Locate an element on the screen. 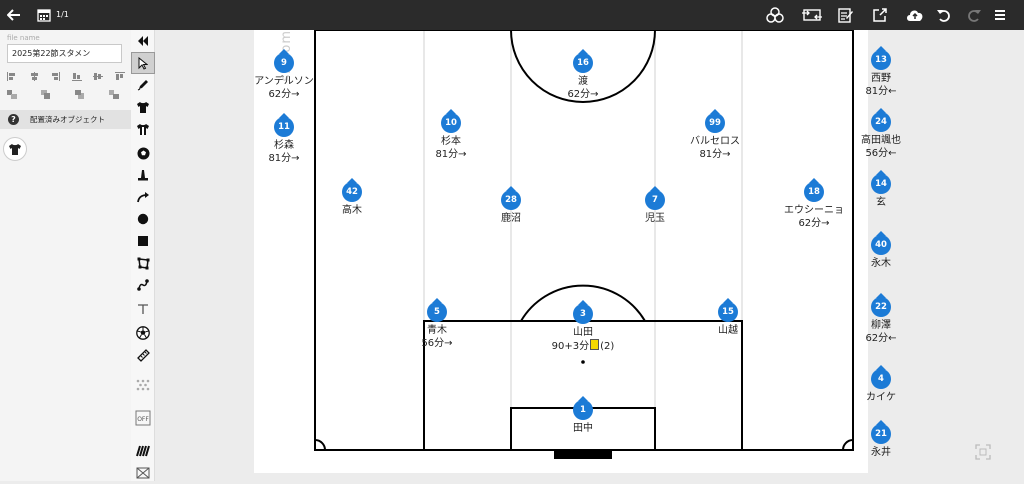 The height and width of the screenshot is (484, 1024). align-right-icon is located at coordinates (55, 76).